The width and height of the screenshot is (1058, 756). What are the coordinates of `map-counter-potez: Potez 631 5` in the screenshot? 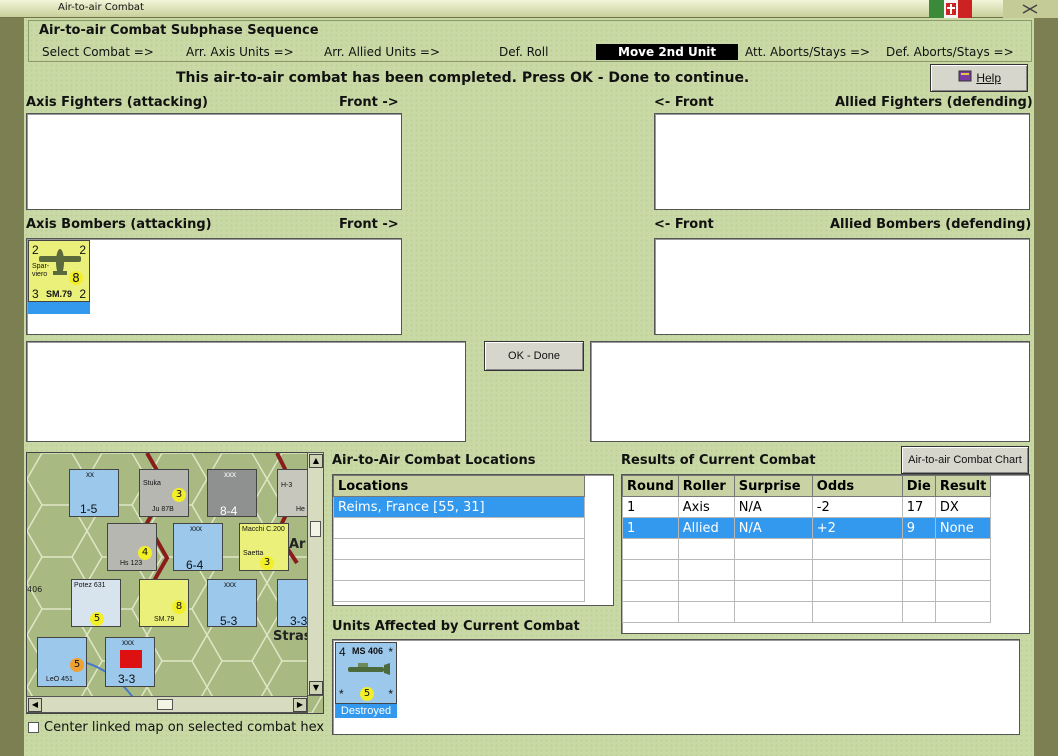 It's located at (96, 603).